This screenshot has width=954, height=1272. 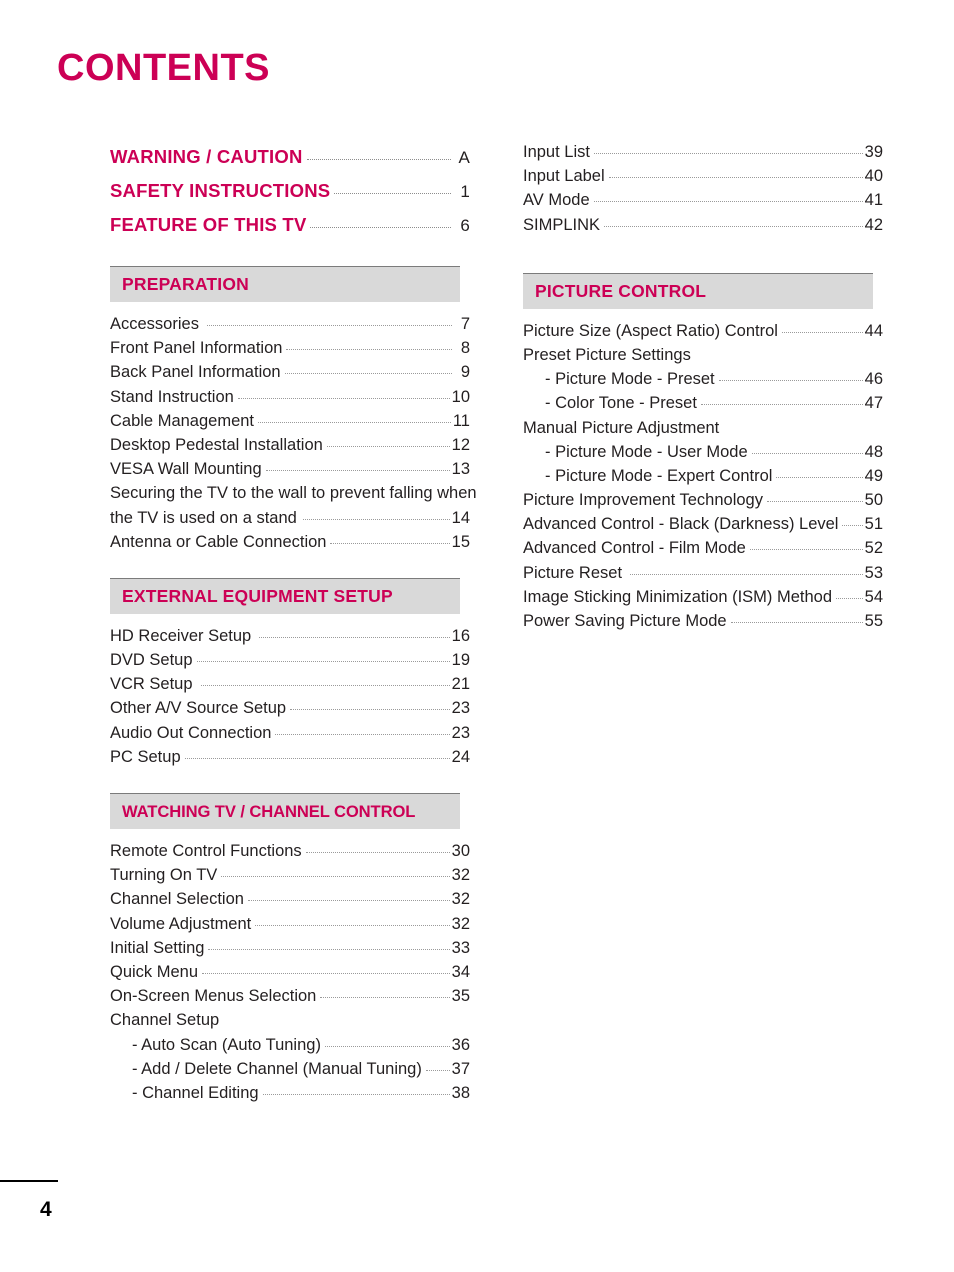 I want to click on toc-subitem: - Channel Editing 38, so click(x=290, y=1093).